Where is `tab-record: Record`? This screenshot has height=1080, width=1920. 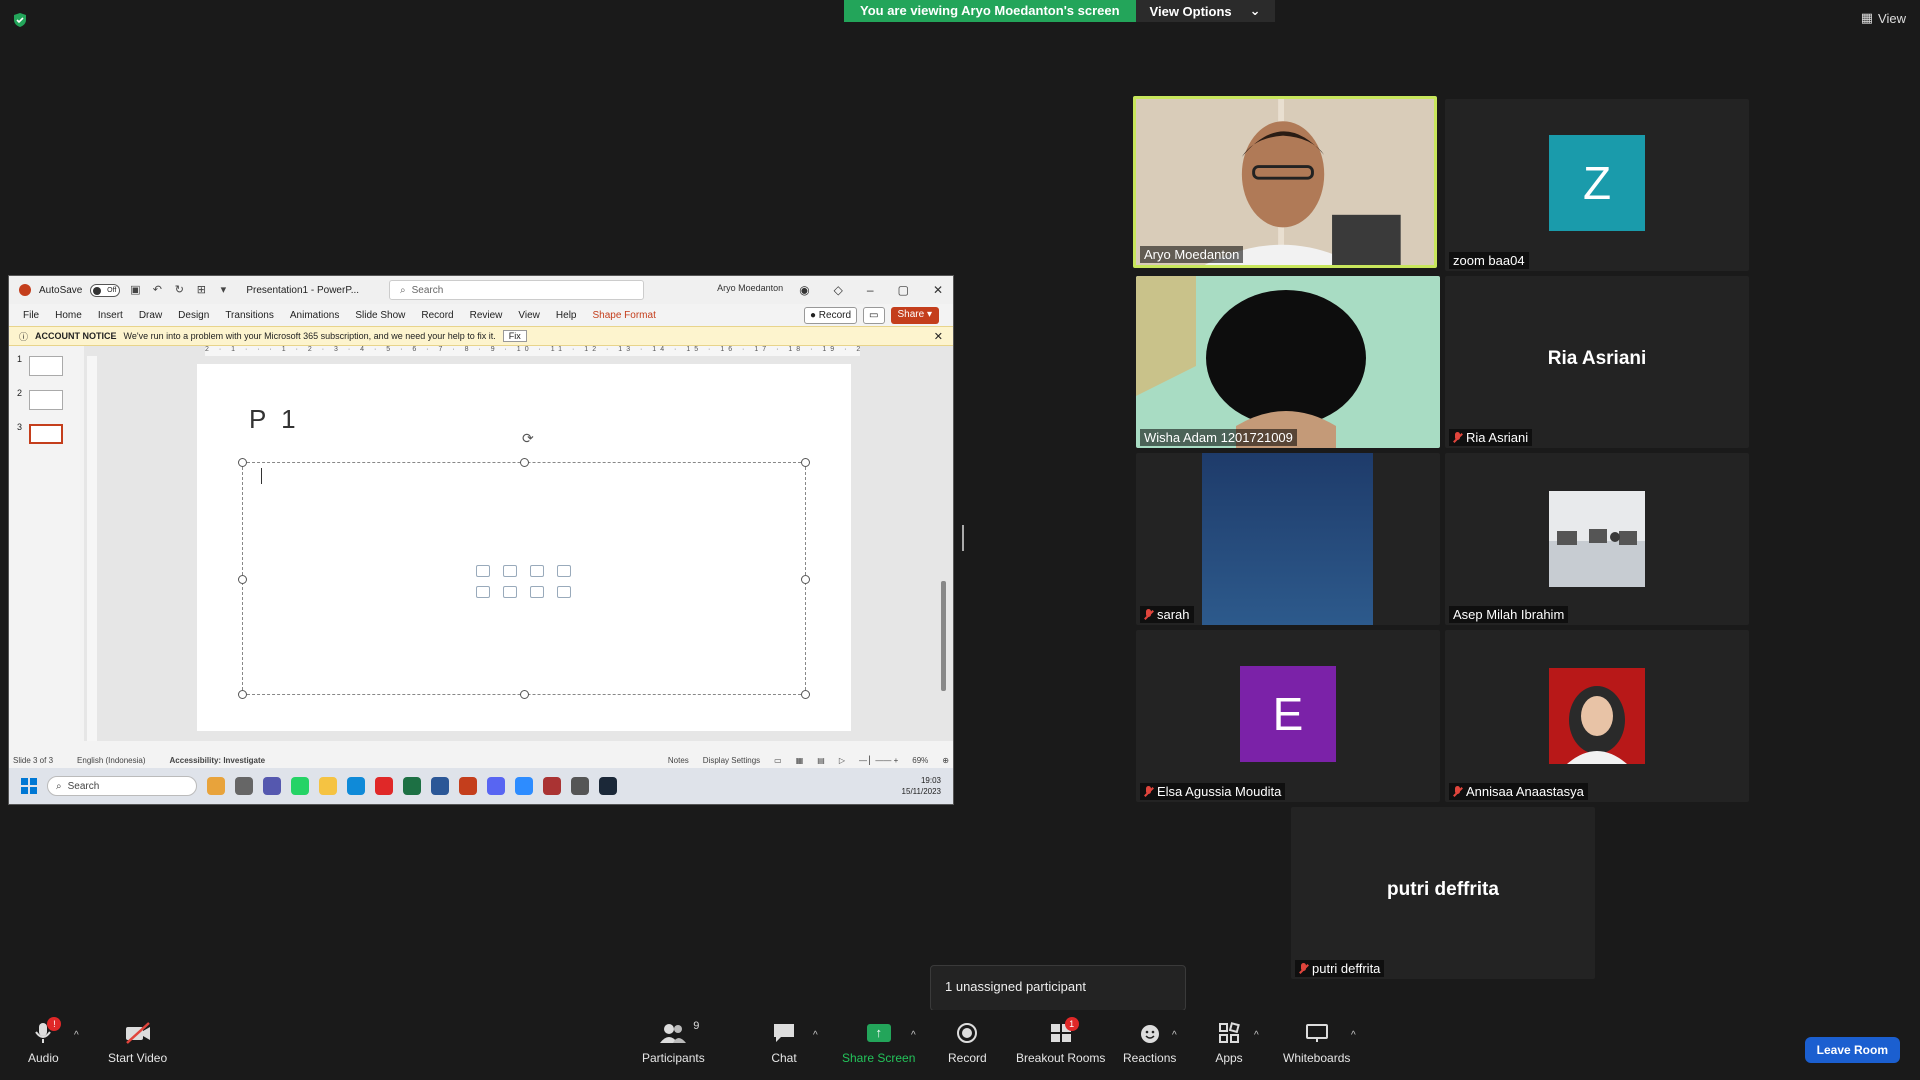
tab-record: Record is located at coordinates (437, 315).